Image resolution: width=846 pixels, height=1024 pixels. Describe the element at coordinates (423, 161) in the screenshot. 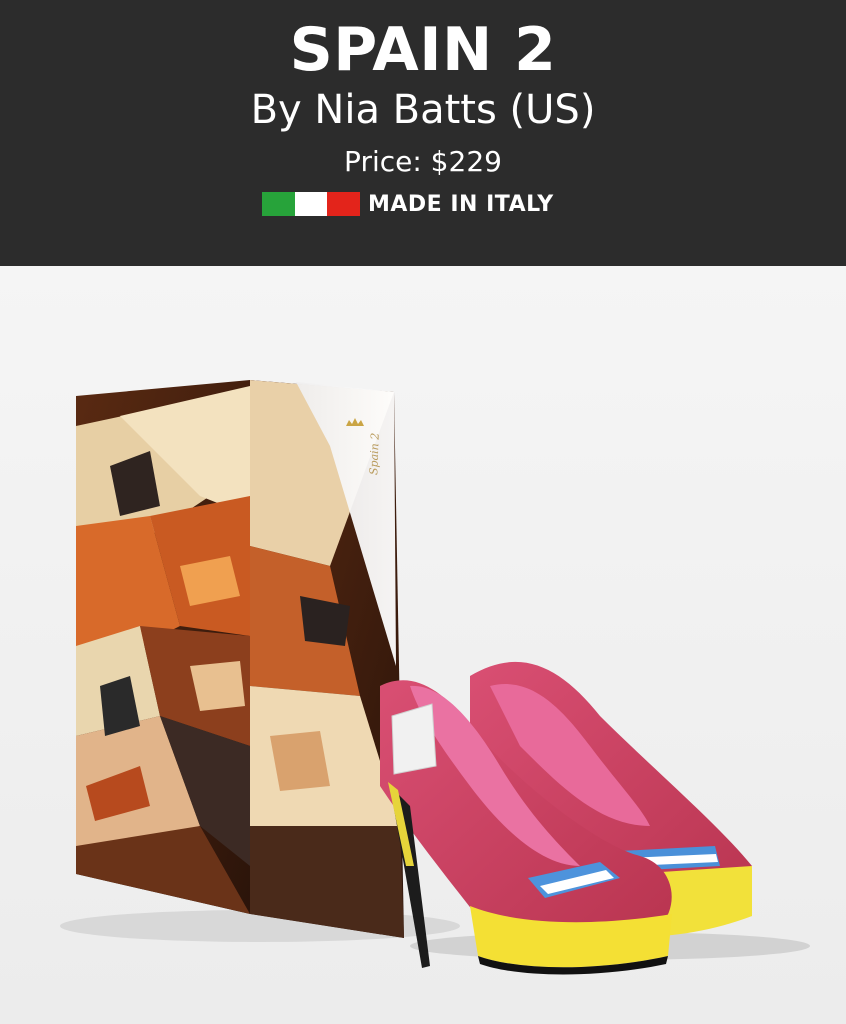

I see `product-price: Price: $229` at that location.